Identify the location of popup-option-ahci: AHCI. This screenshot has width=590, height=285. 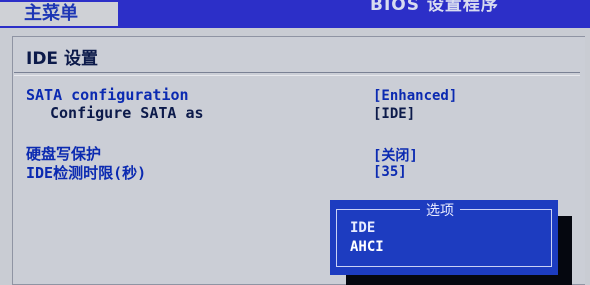
(367, 247).